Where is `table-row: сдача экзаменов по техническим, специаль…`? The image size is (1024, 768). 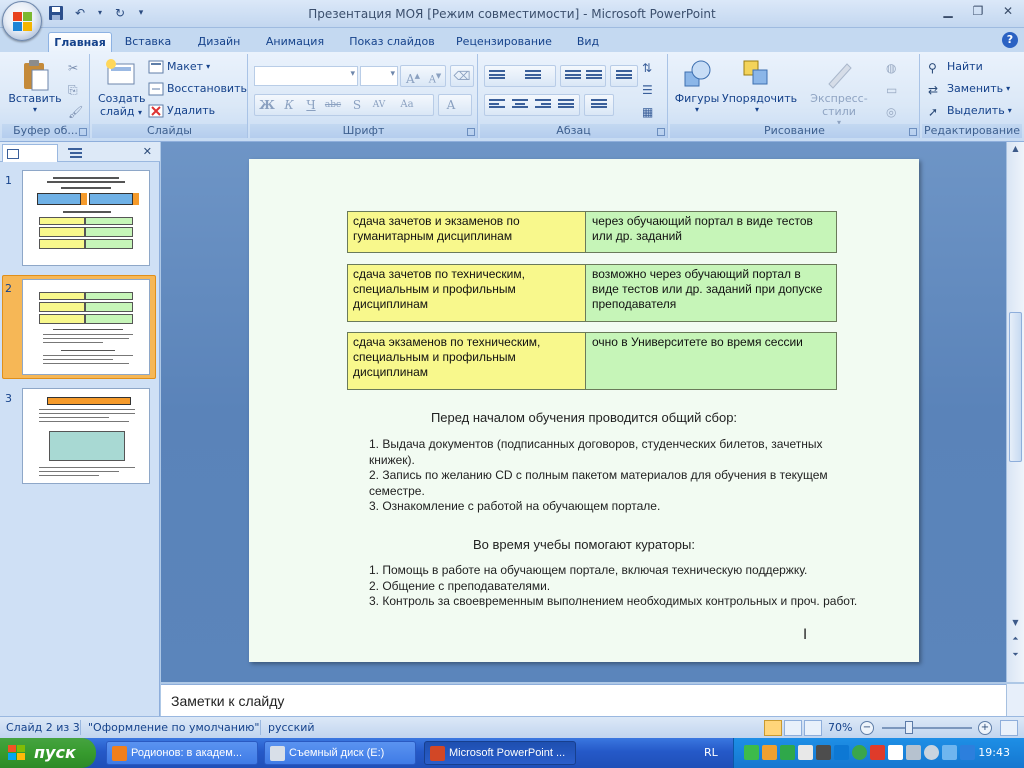
table-row: сдача экзаменов по техническим, специаль… is located at coordinates (592, 361).